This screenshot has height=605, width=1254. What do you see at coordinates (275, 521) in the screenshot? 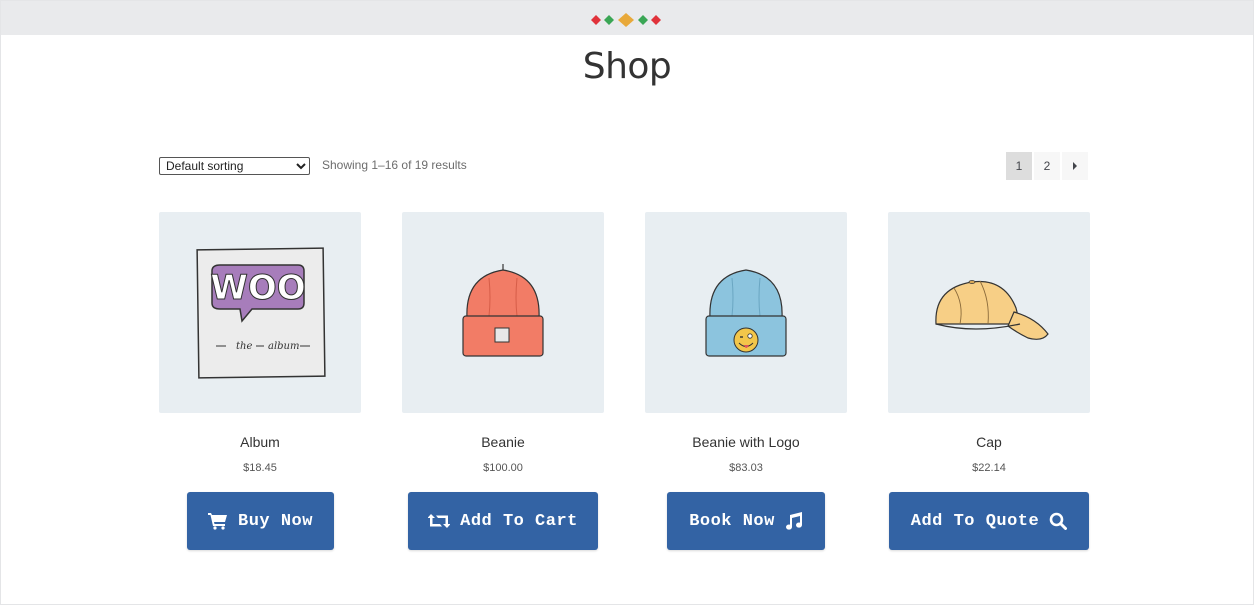
I see `buy-now-label: Buy Now` at bounding box center [275, 521].